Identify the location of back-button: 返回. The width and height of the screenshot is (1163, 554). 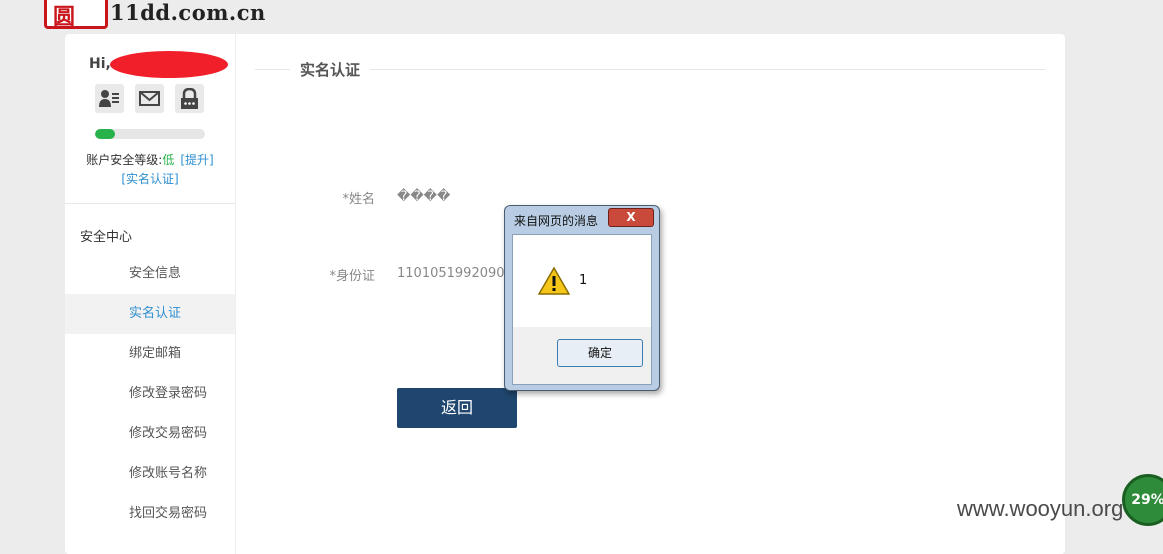
(457, 408).